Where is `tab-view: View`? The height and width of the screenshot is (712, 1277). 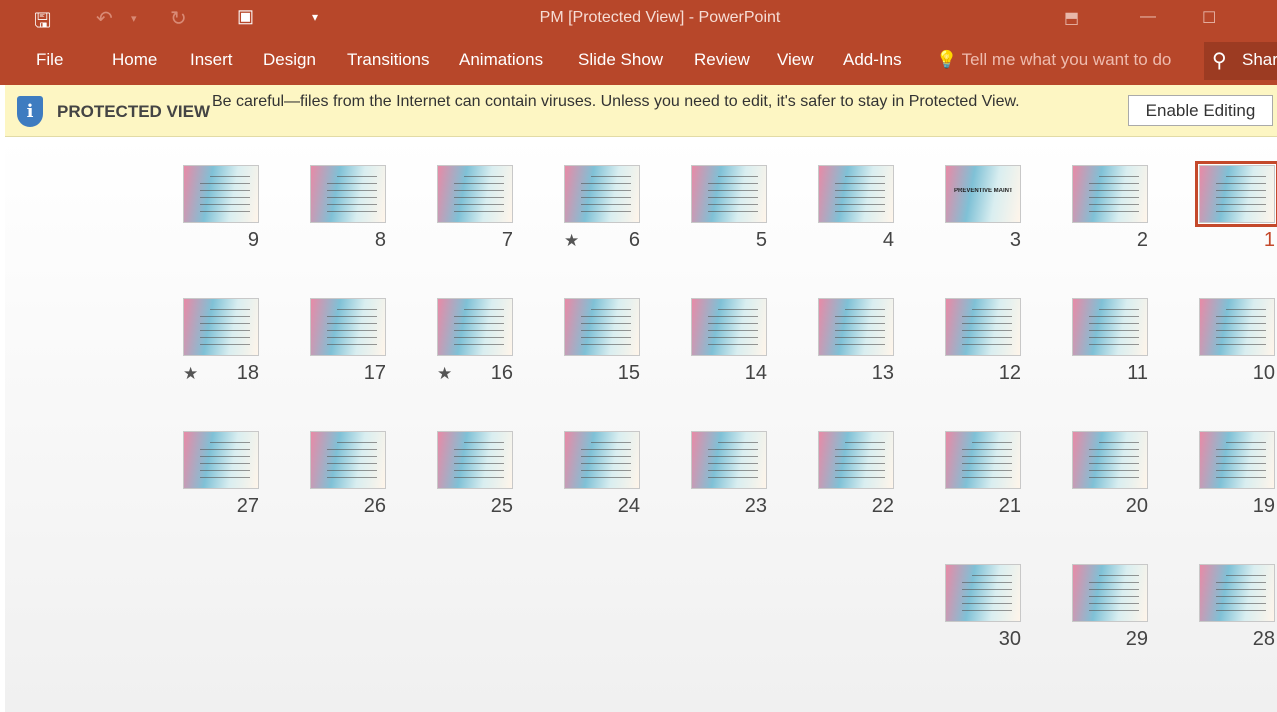 tab-view: View is located at coordinates (795, 60).